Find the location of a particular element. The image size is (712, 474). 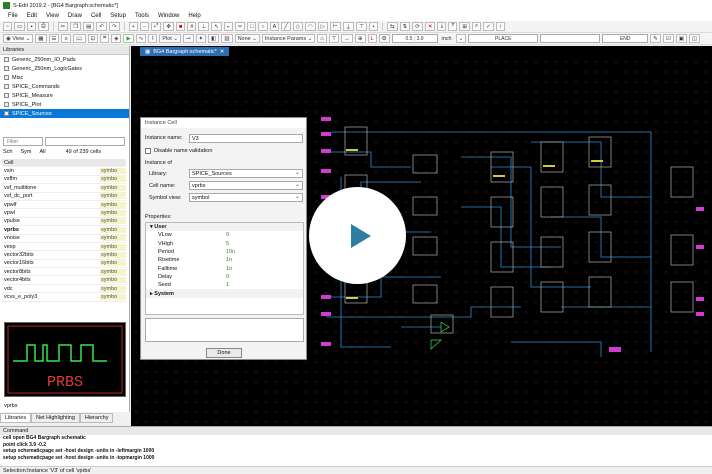

marker-icon: ✦ is located at coordinates (201, 38).